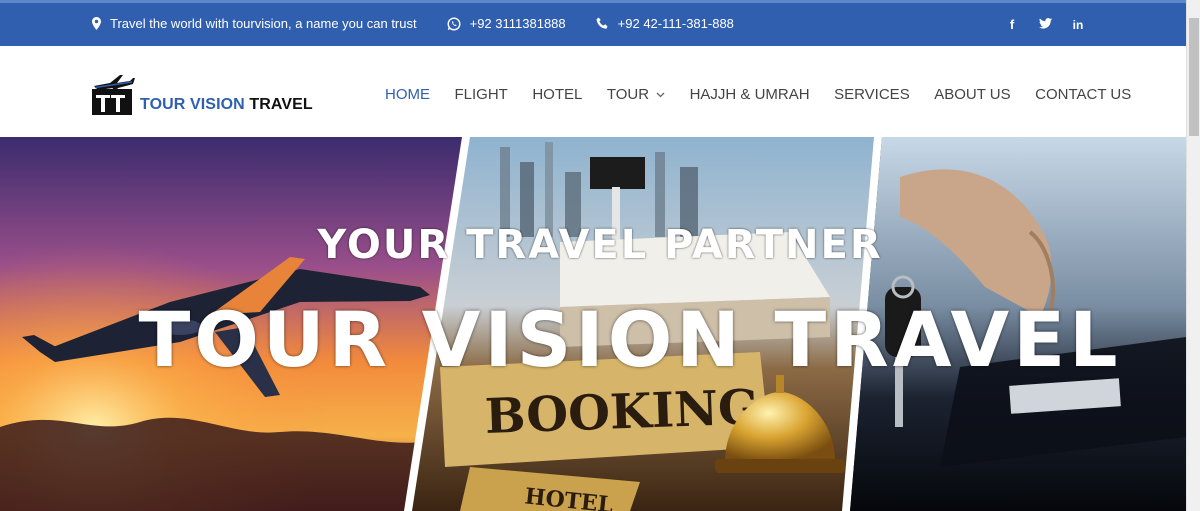 The height and width of the screenshot is (511, 1200). I want to click on hero-tagline: YOUR TRAVEL PARTNER, so click(600, 245).